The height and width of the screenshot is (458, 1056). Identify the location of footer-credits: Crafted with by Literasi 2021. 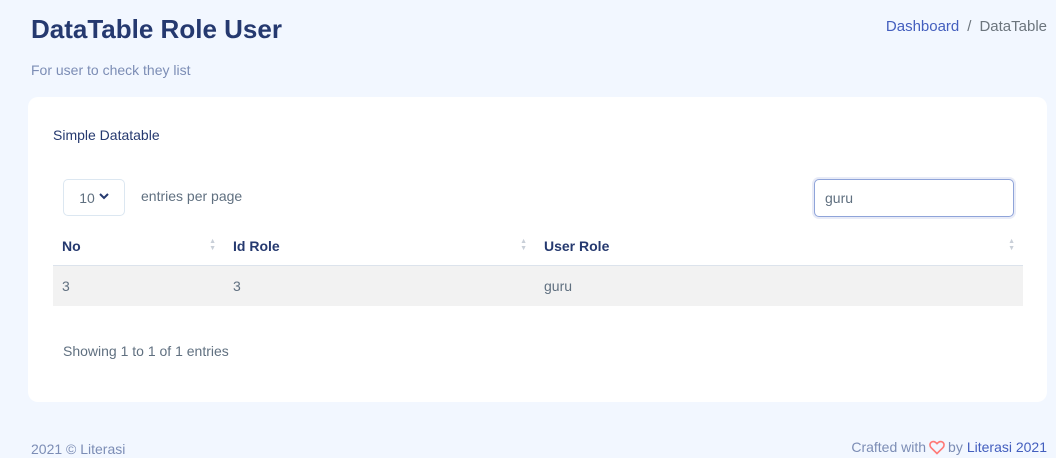
(949, 447).